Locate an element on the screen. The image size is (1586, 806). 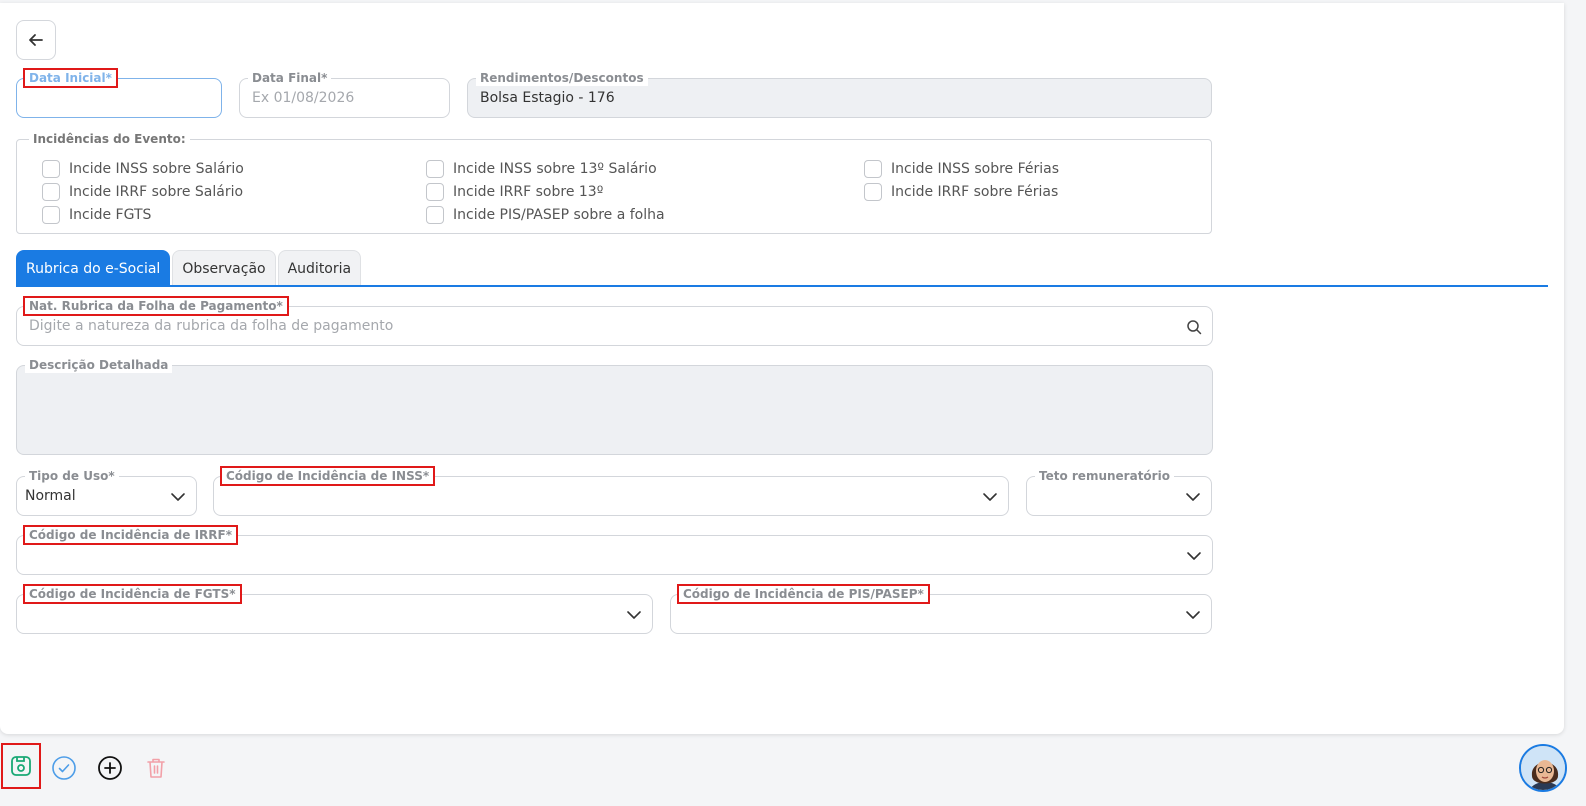
codigo-fgts-select: Código de Incidência de FGTS* is located at coordinates (334, 609).